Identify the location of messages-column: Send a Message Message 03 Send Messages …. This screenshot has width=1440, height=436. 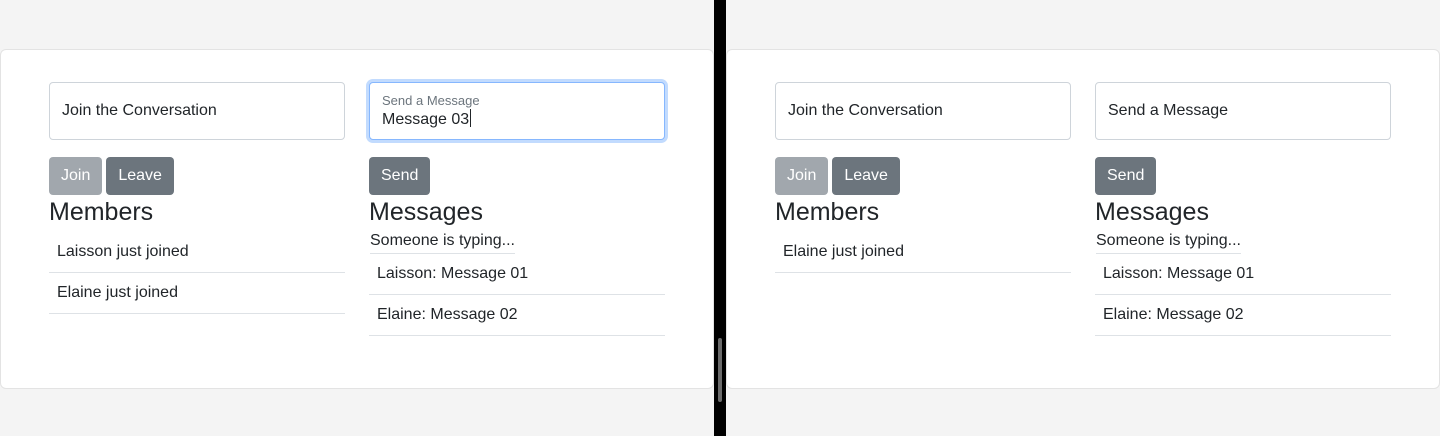
(517, 209).